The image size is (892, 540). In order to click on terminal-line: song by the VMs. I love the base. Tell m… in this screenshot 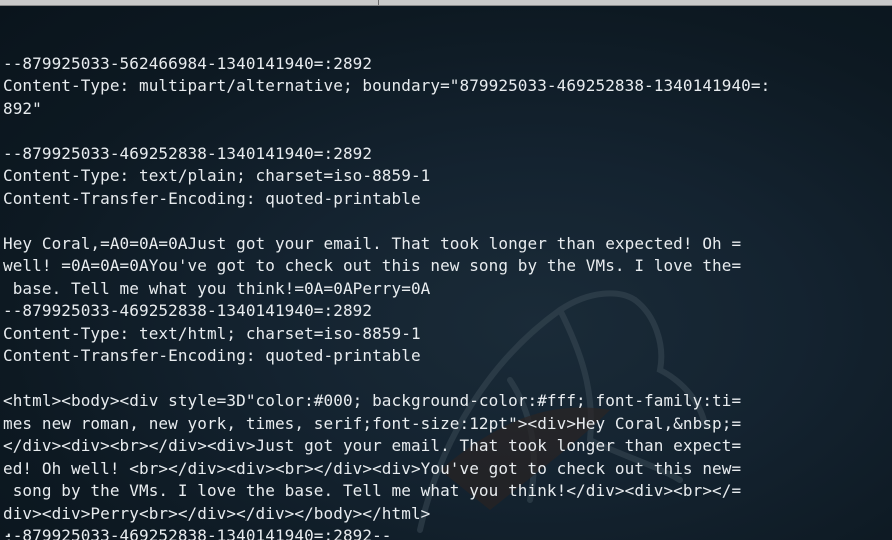, I will do `click(372, 490)`.